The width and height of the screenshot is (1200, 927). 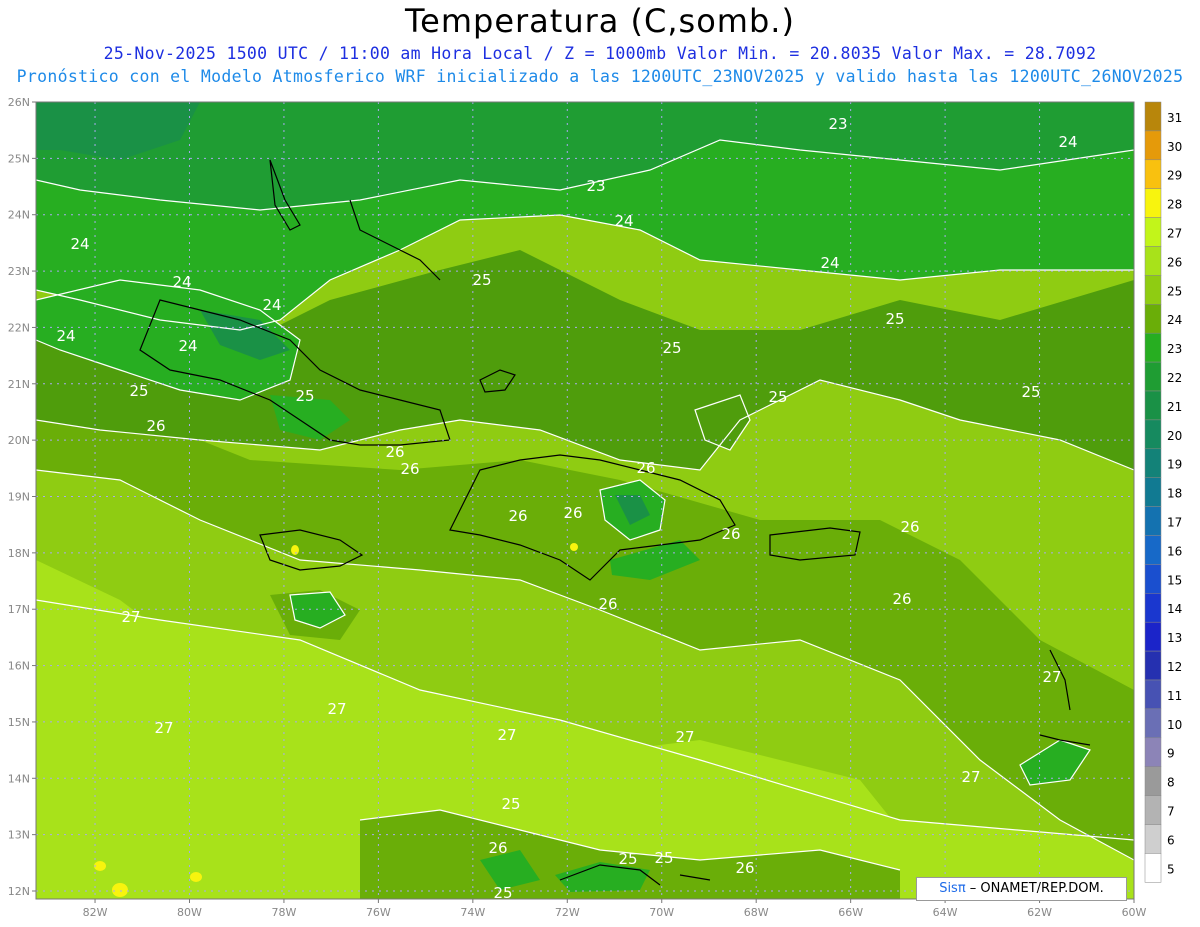 What do you see at coordinates (1174, 609) in the screenshot?
I see `color-scale-label: 14` at bounding box center [1174, 609].